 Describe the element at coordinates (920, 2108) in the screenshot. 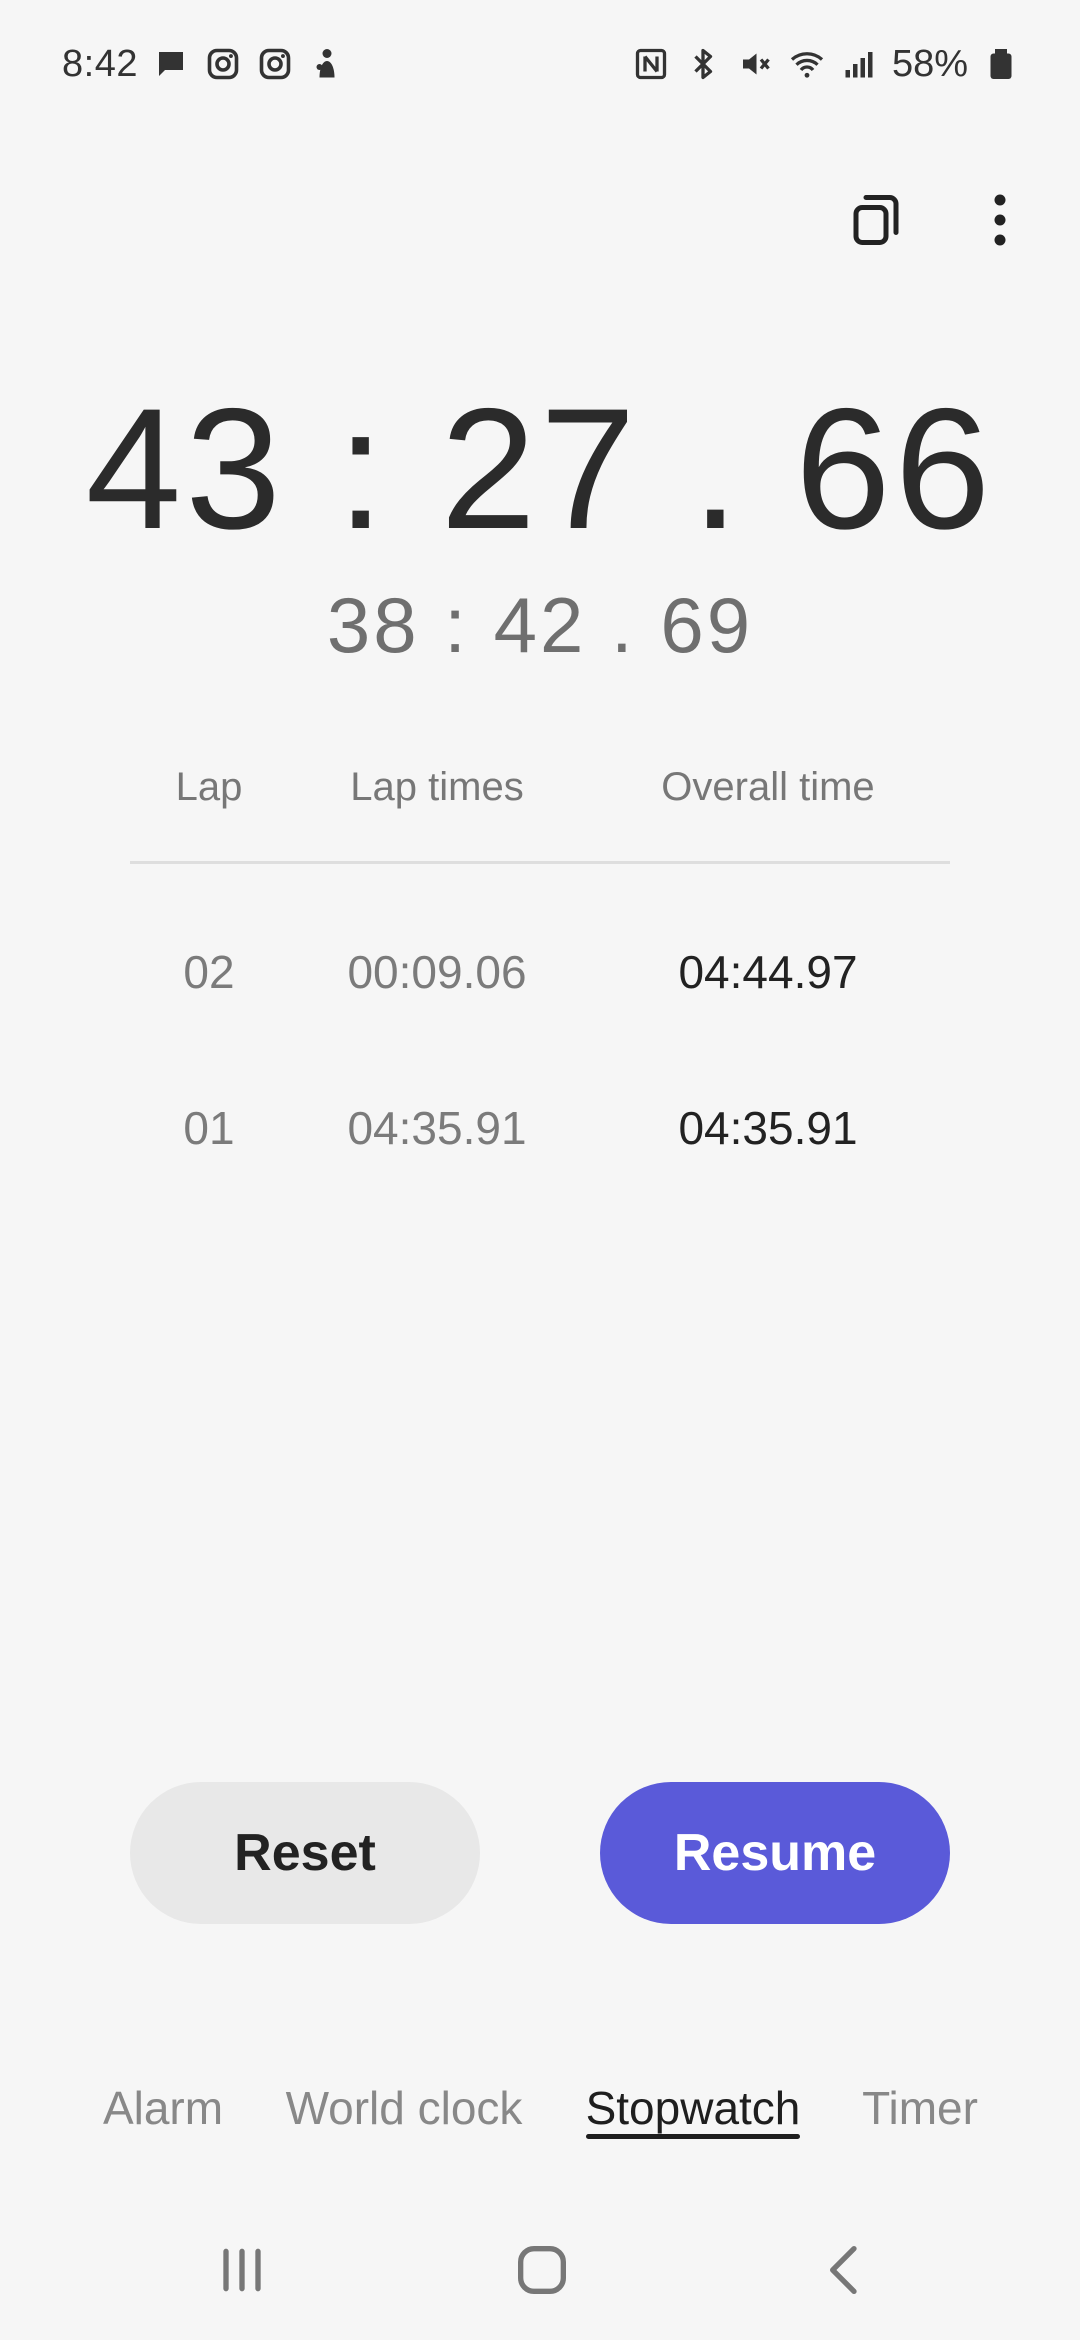

I see `tab-timer: Timer` at that location.